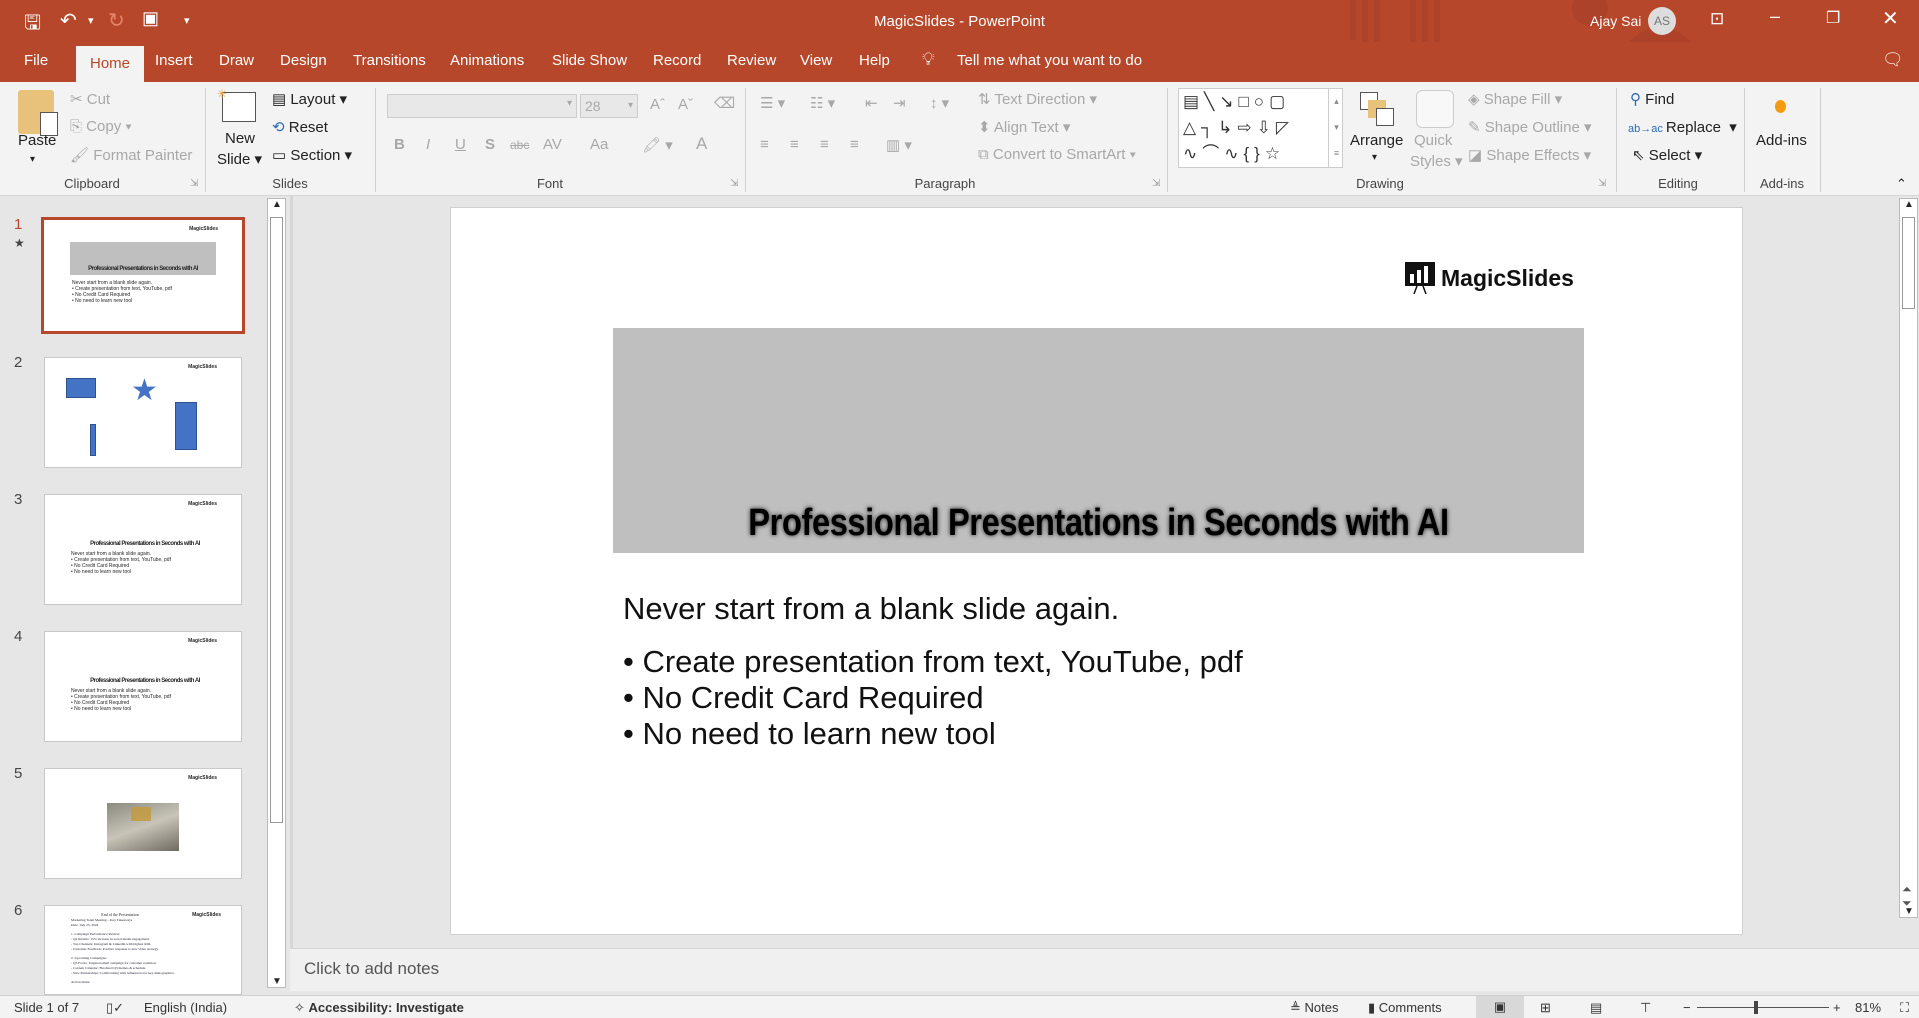  I want to click on clipboard-dialog-launcher: ⇲, so click(194, 183).